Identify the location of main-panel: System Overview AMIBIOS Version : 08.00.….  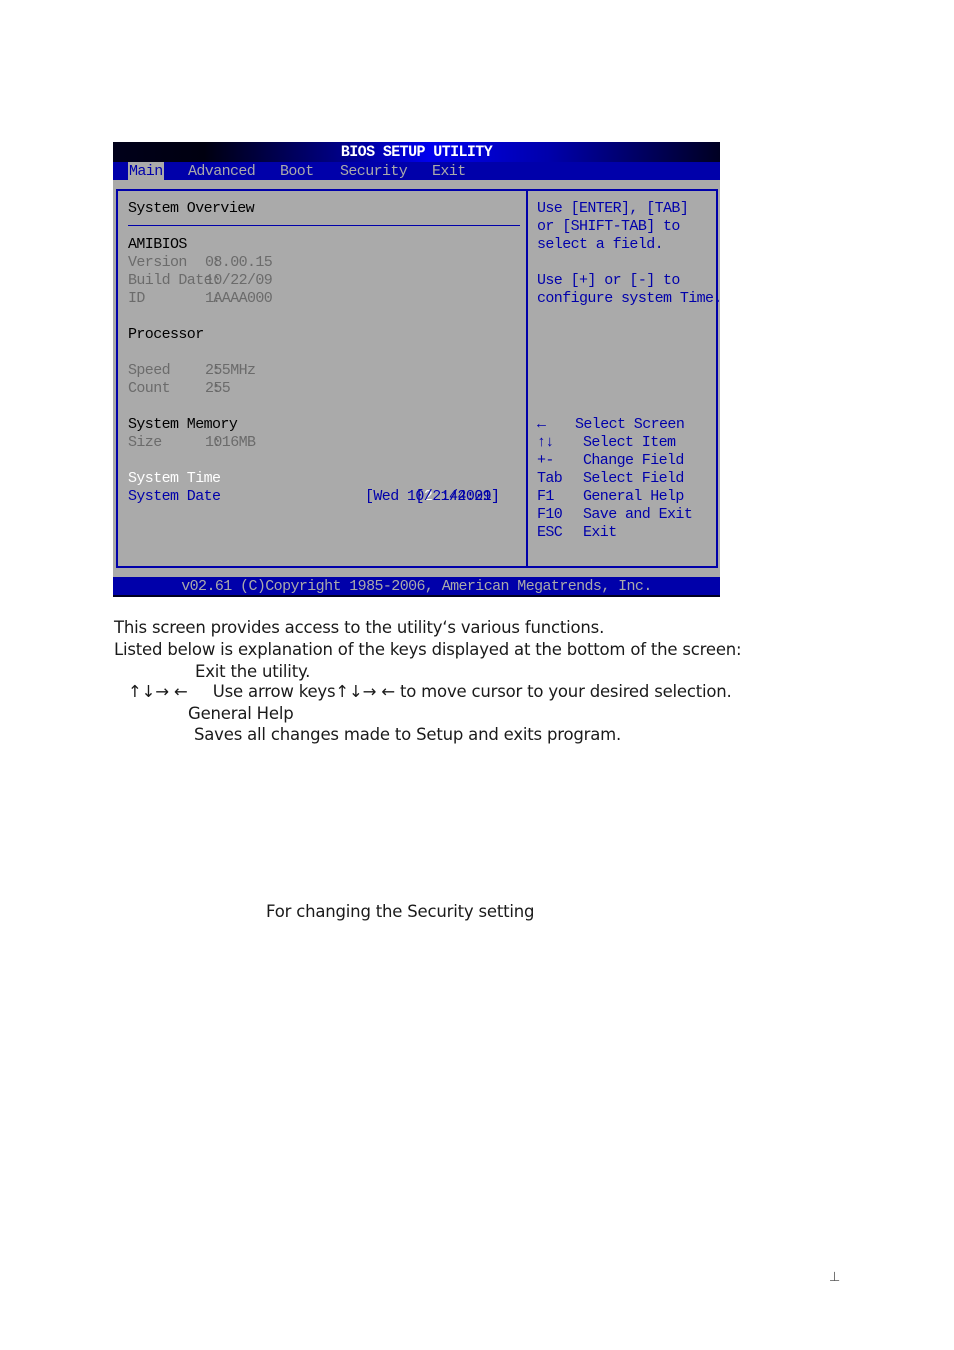
(322, 378).